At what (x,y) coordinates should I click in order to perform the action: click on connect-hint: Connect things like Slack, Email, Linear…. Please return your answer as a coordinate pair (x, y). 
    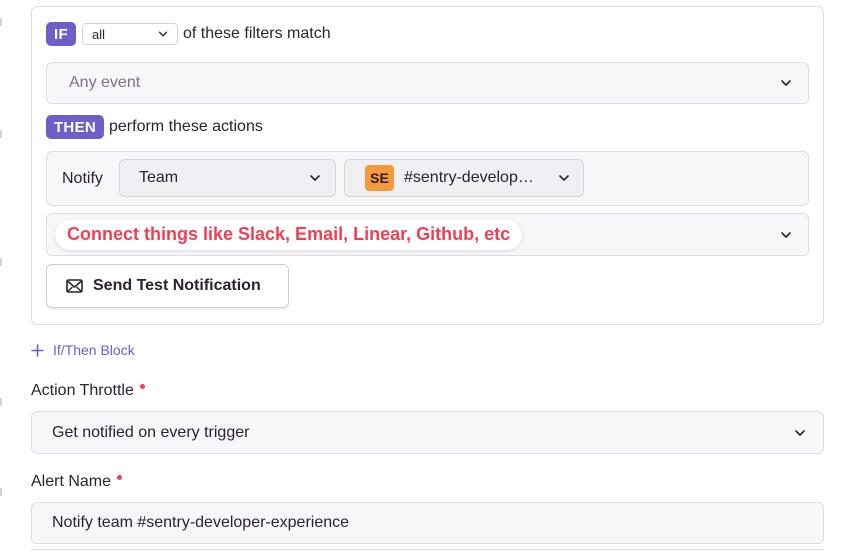
    Looking at the image, I should click on (289, 234).